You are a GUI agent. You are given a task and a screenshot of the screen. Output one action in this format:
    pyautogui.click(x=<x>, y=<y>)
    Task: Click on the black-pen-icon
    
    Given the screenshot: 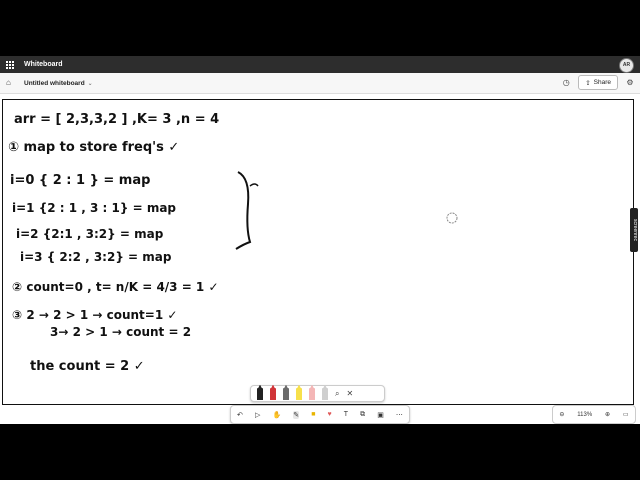 What is the action you would take?
    pyautogui.click(x=260, y=393)
    